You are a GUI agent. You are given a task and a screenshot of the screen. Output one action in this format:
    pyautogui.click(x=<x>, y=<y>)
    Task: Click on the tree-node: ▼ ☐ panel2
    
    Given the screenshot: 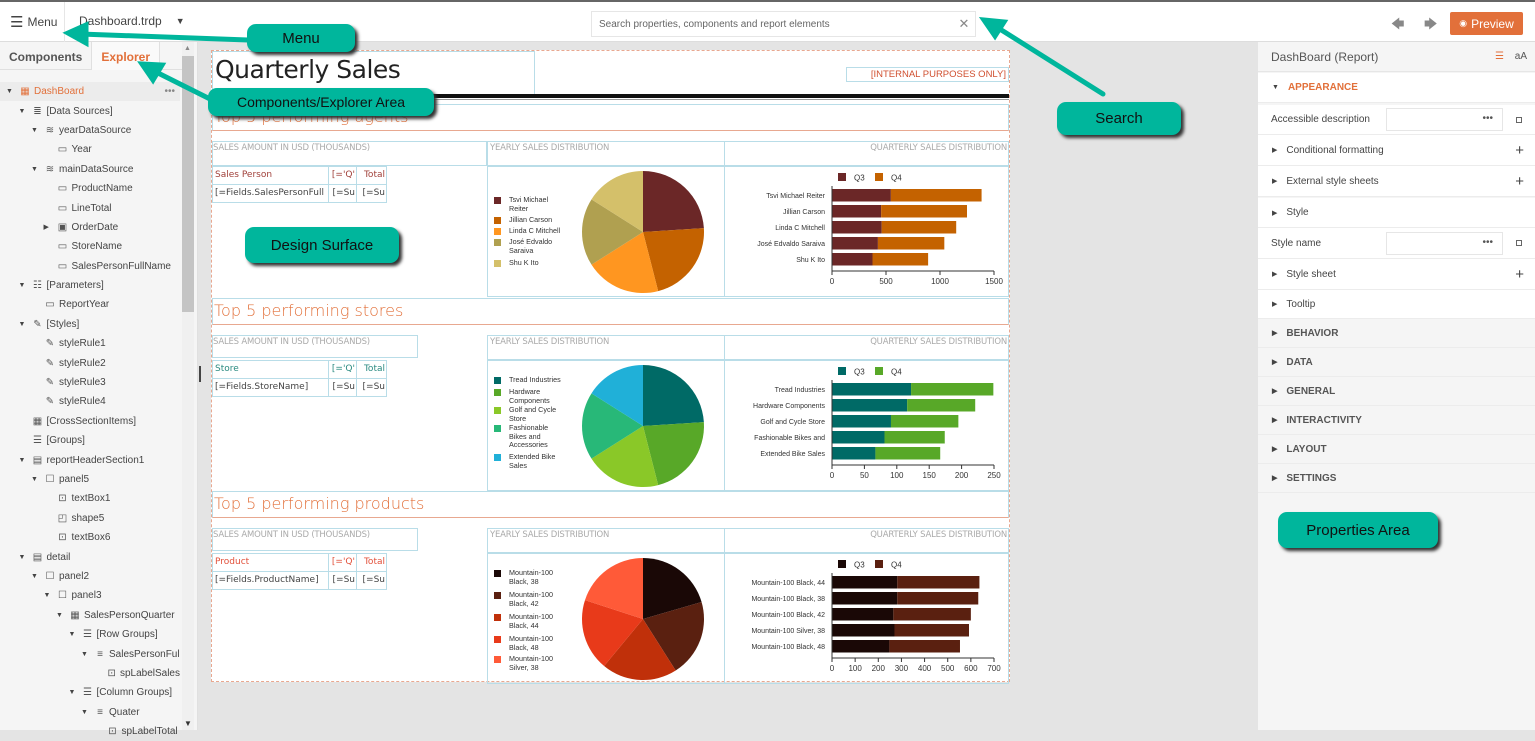 What is the action you would take?
    pyautogui.click(x=90, y=576)
    